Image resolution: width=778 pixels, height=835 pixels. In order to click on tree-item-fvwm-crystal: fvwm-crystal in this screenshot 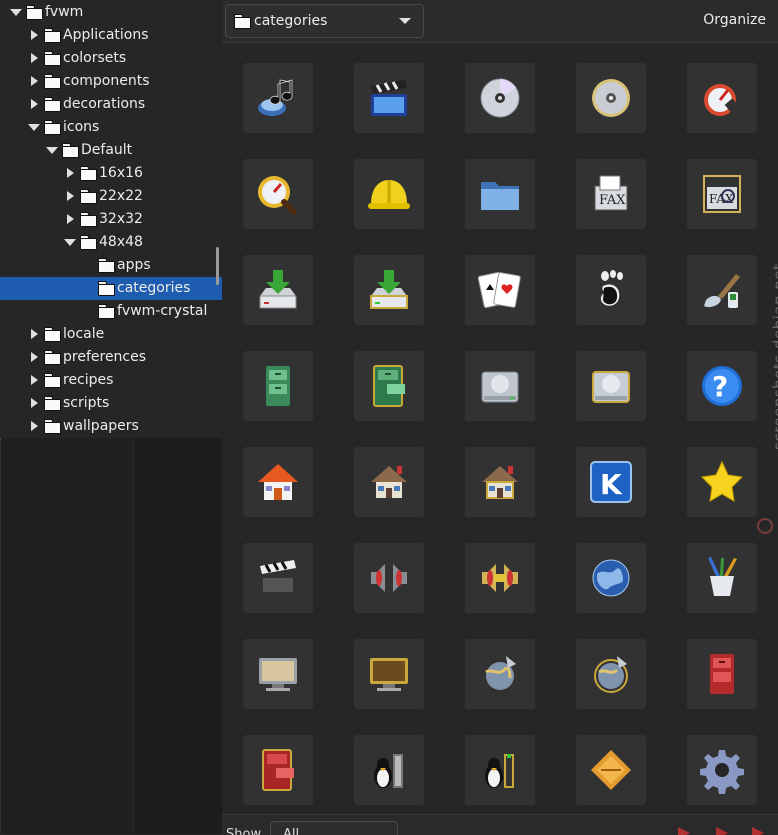, I will do `click(111, 311)`.